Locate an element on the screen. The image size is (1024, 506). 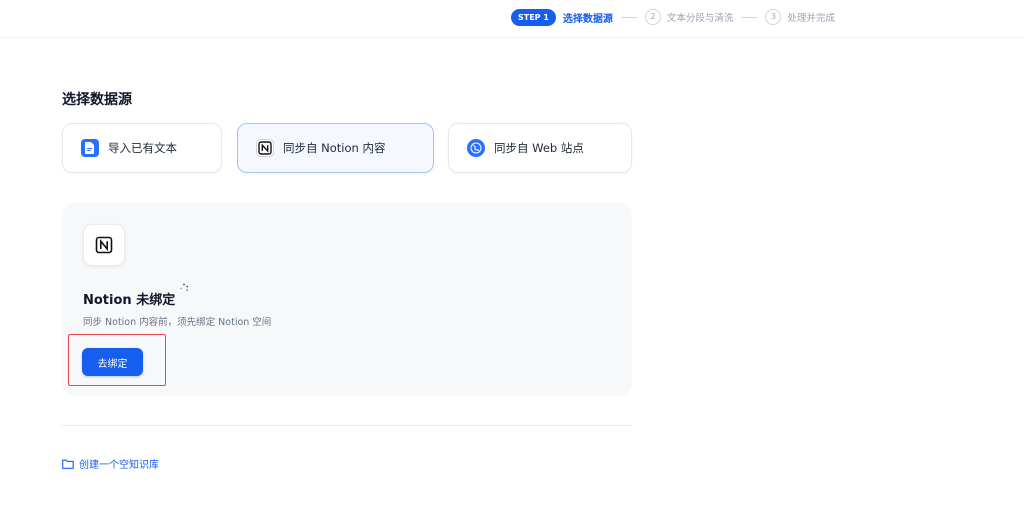
source-option-import-text: 导入已有文本 is located at coordinates (142, 148).